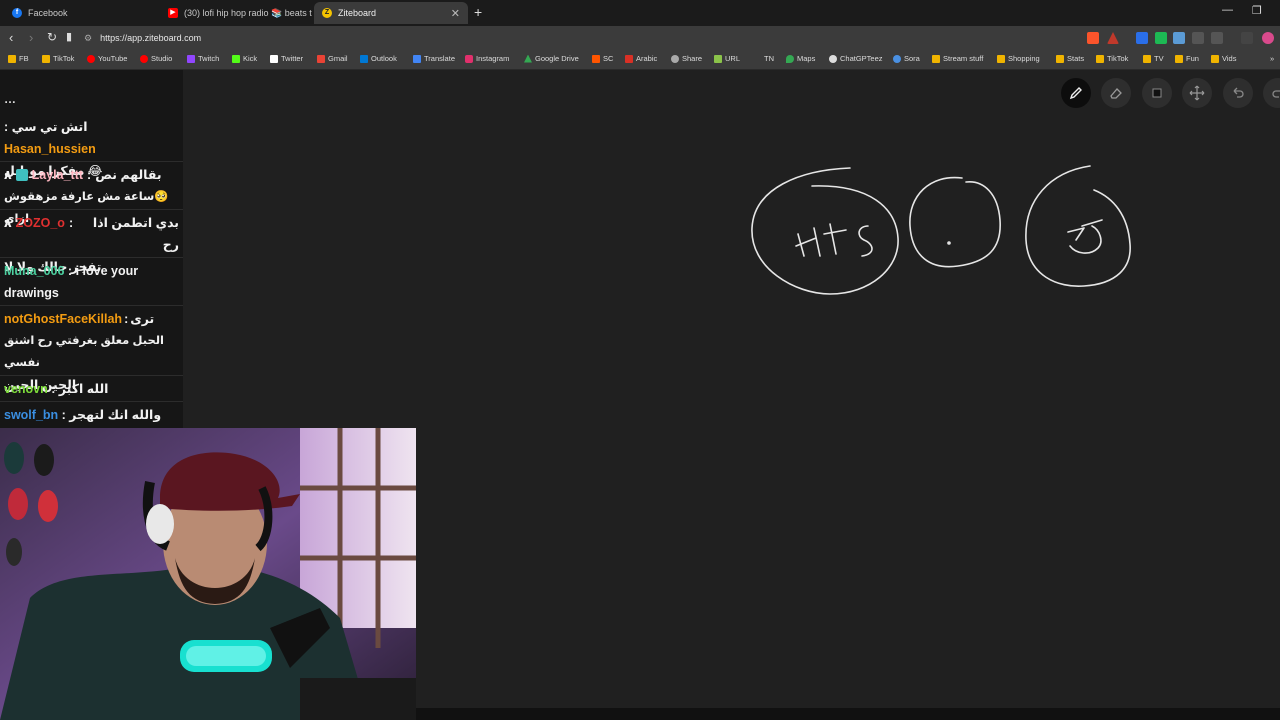  What do you see at coordinates (800, 58) in the screenshot?
I see `bookmark-maps: Maps` at bounding box center [800, 58].